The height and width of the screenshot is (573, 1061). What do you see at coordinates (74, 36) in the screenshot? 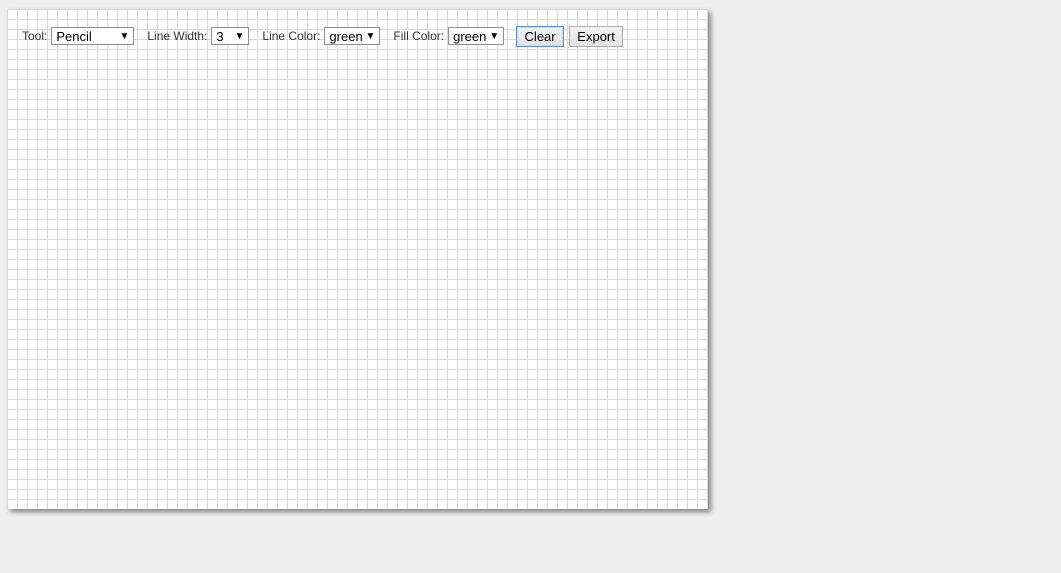
I see `tool-select-value: Pencil` at bounding box center [74, 36].